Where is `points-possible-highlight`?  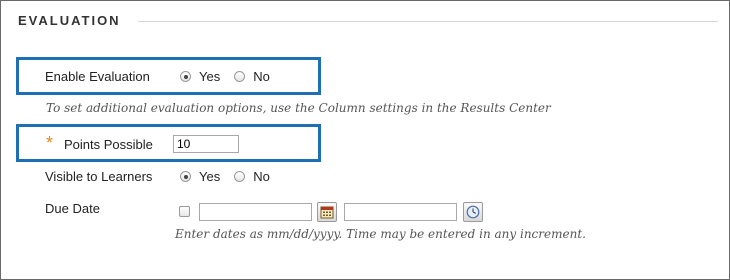 points-possible-highlight is located at coordinates (168, 143).